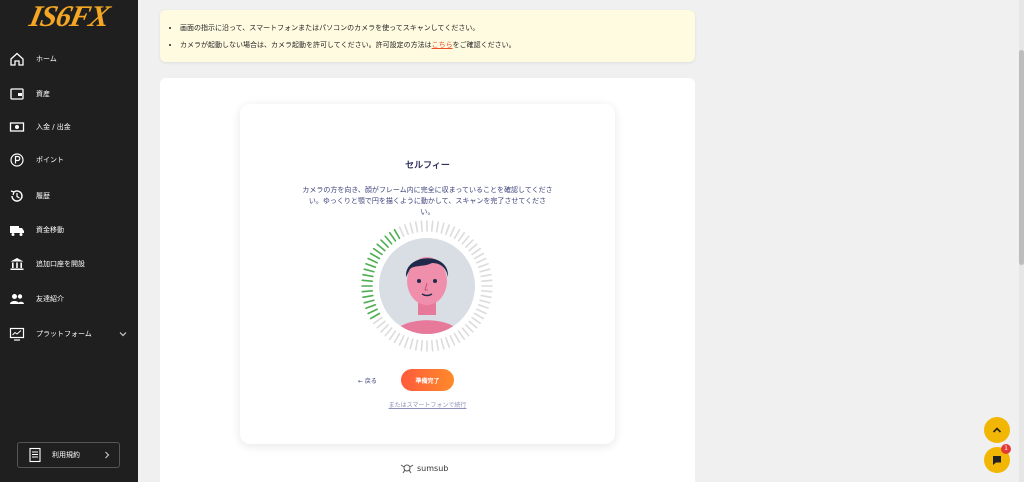 The image size is (1024, 482). Describe the element at coordinates (50, 299) in the screenshot. I see `sidebar-item-label: 友達紹介` at that location.